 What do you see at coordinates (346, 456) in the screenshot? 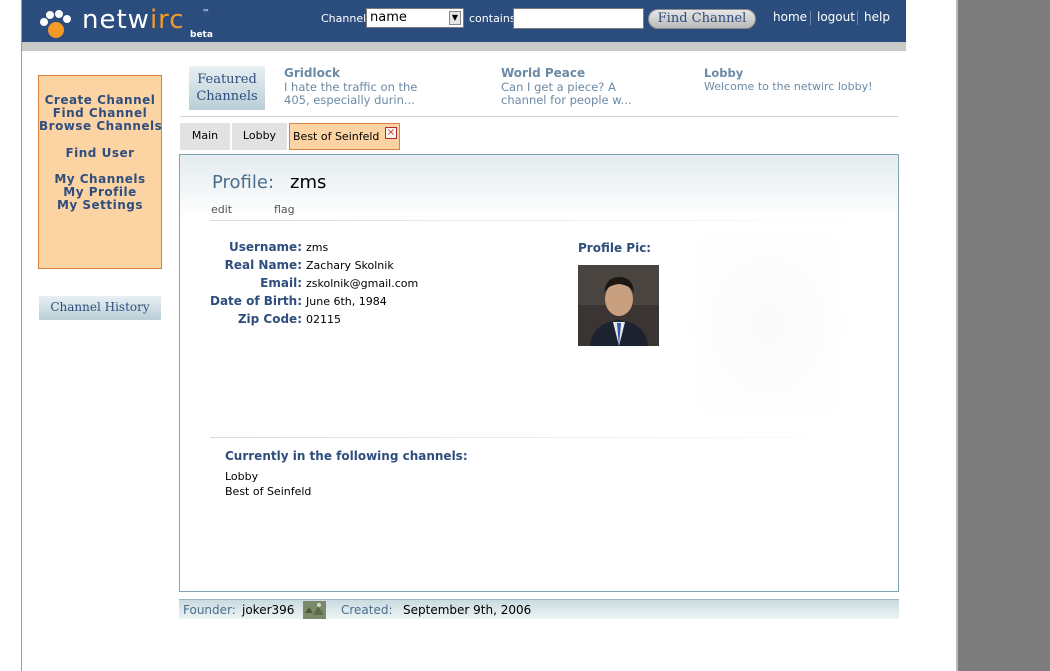
I see `current-channels-heading: Currently in the following channels:` at bounding box center [346, 456].